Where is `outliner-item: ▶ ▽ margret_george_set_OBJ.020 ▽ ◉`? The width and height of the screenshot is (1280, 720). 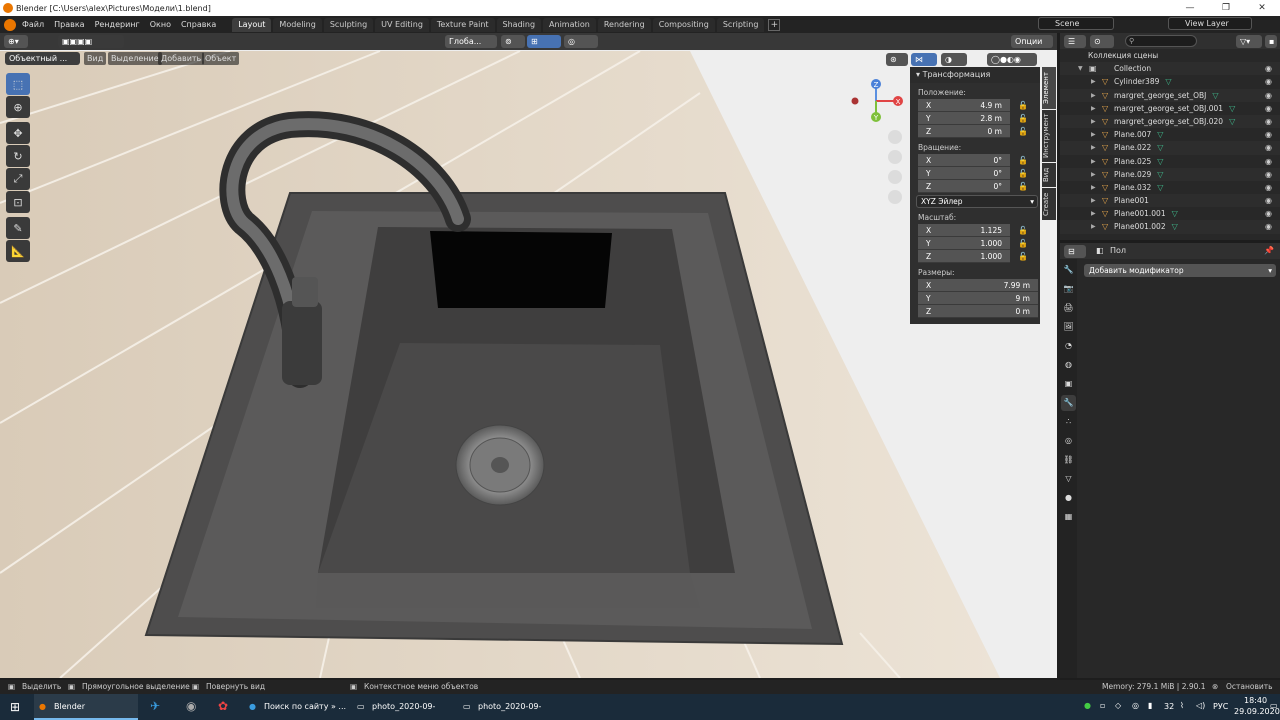 outliner-item: ▶ ▽ margret_george_set_OBJ.020 ▽ ◉ is located at coordinates (1170, 121).